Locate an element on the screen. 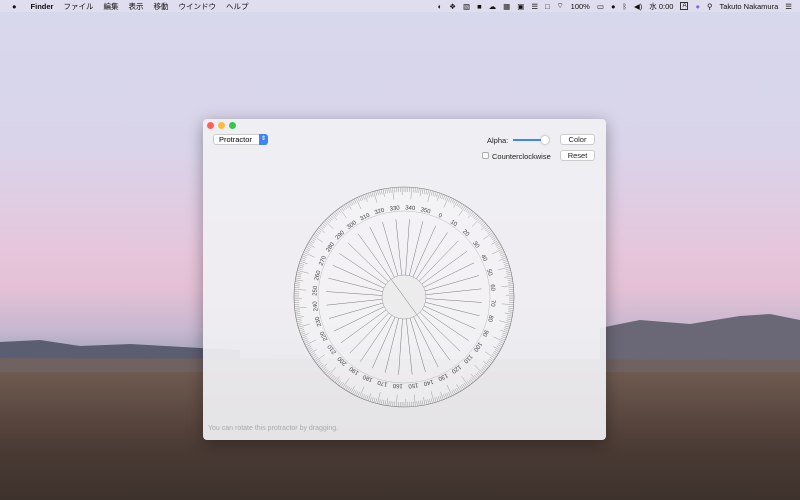  window-icon: ☰ is located at coordinates (534, 6).